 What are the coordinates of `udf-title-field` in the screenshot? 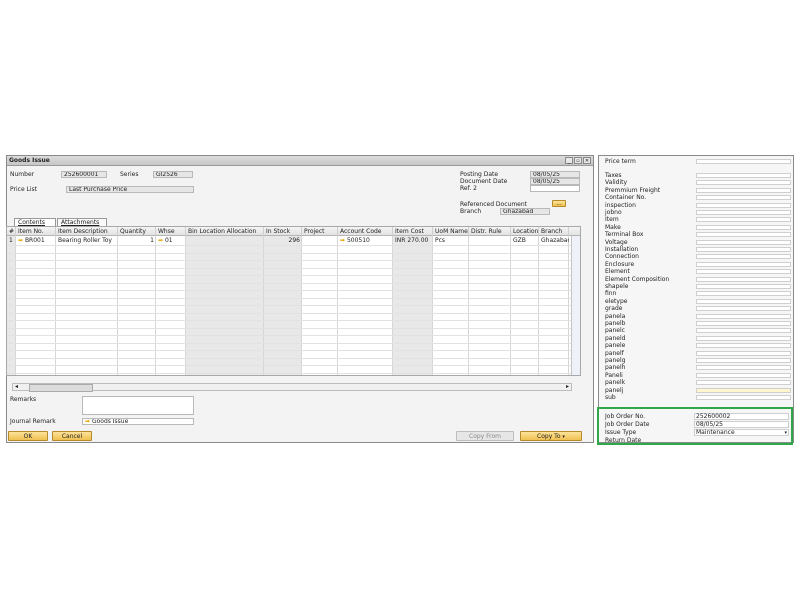 It's located at (743, 161).